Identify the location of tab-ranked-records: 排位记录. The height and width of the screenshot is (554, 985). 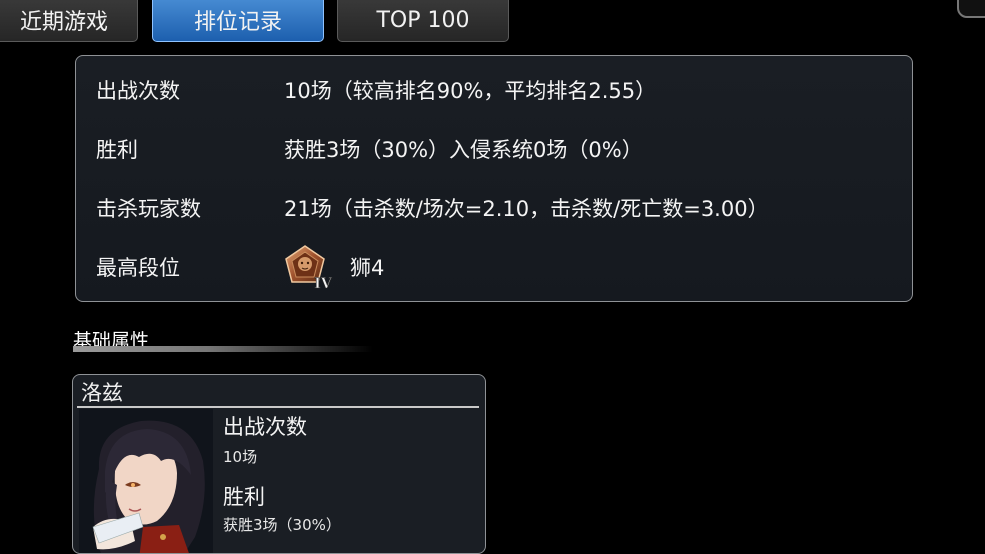
(238, 21).